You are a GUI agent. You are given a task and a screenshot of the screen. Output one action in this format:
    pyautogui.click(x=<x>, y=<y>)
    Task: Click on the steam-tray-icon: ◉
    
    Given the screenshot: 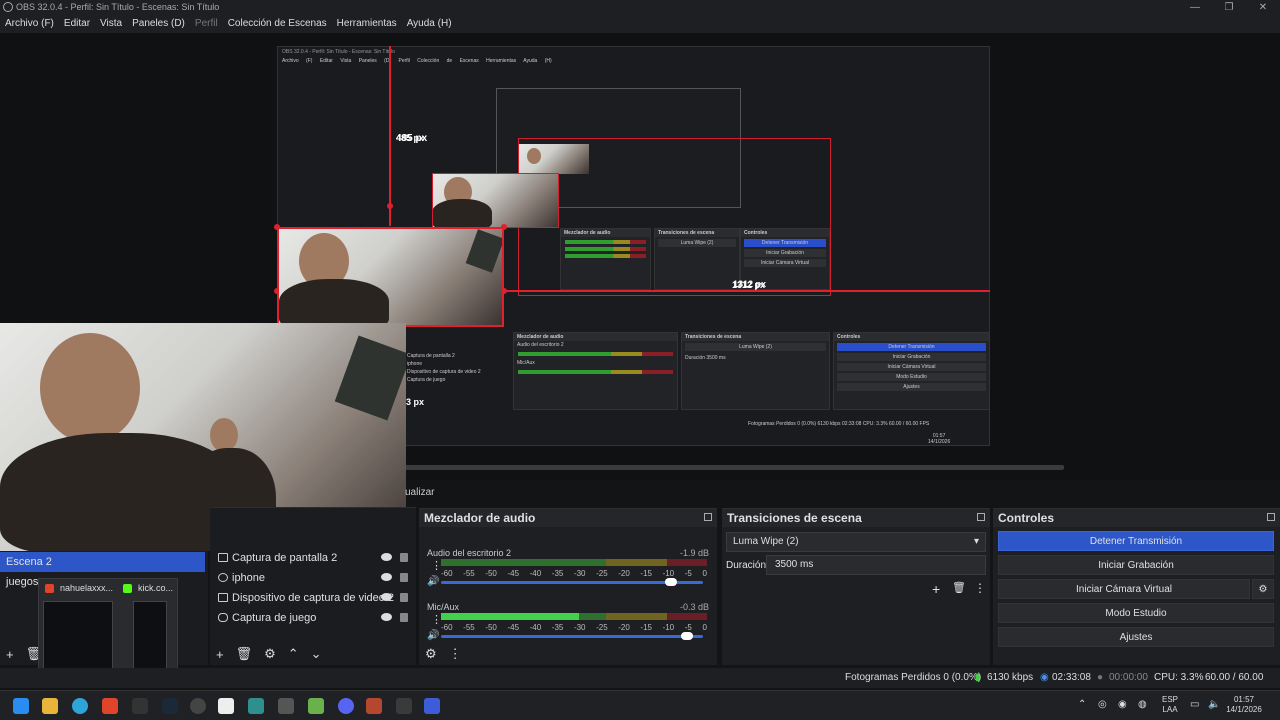 What is the action you would take?
    pyautogui.click(x=1122, y=705)
    